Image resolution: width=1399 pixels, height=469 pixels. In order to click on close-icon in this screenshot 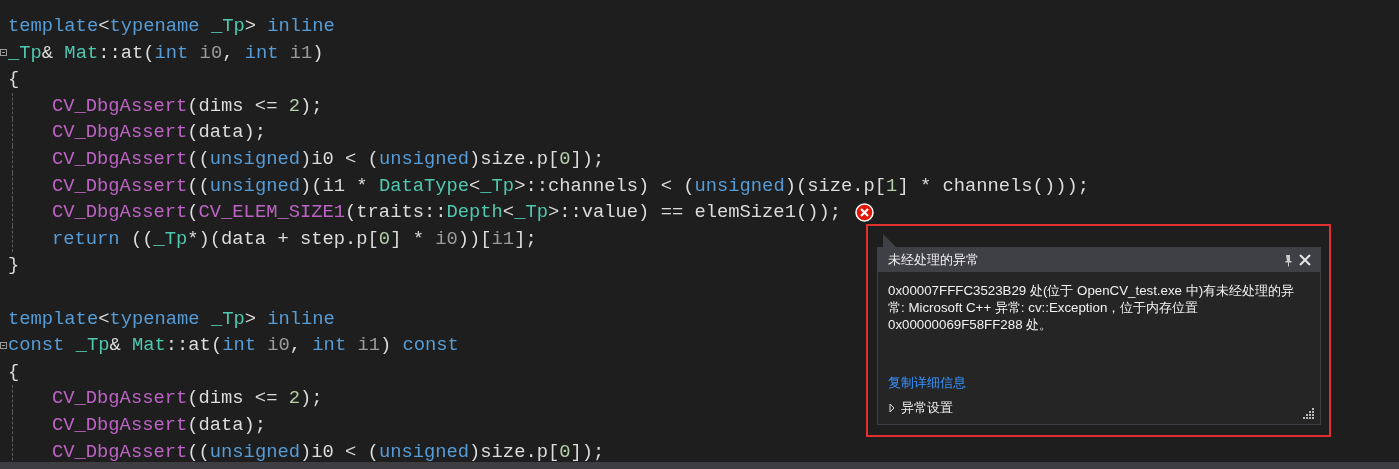, I will do `click(1305, 260)`.